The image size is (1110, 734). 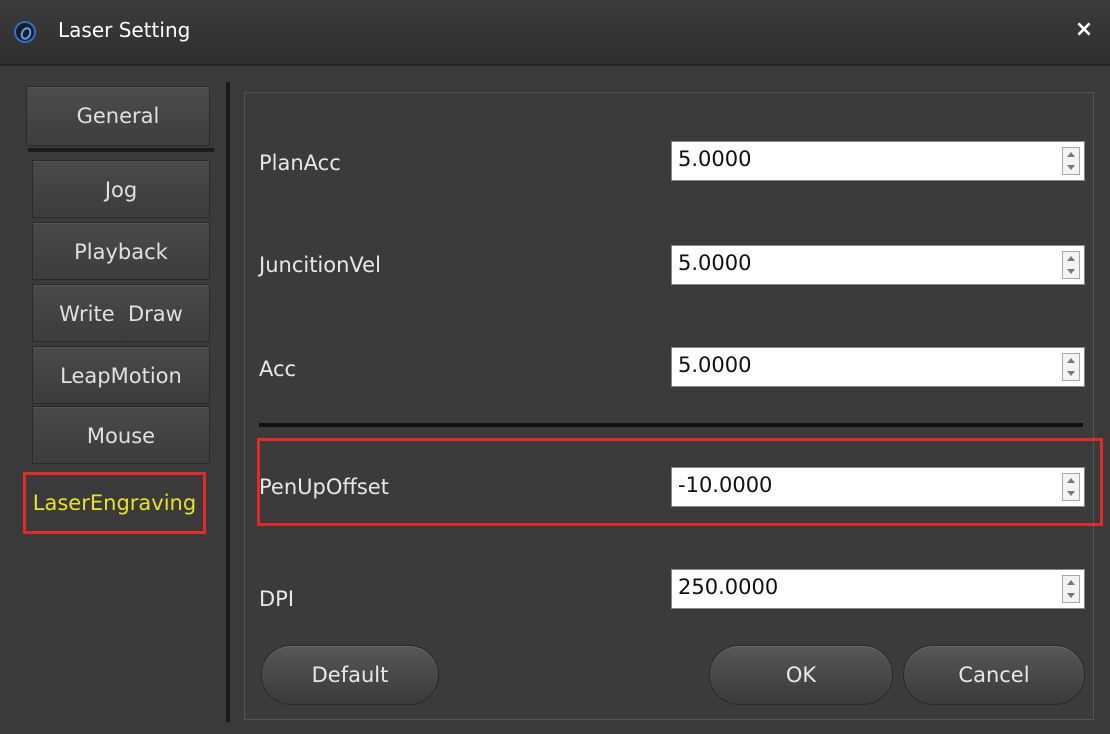 What do you see at coordinates (121, 150) in the screenshot?
I see `nav-divider` at bounding box center [121, 150].